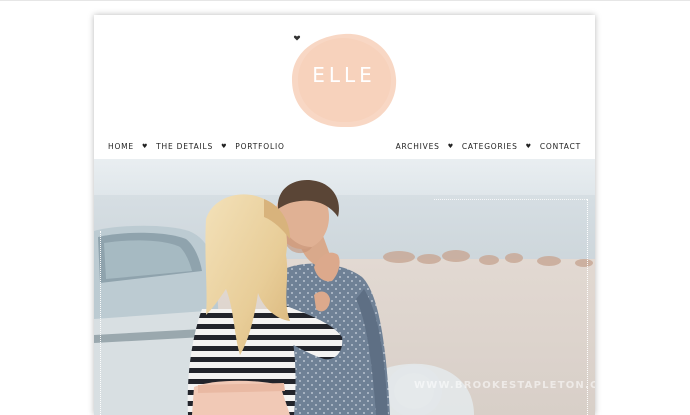 The height and width of the screenshot is (415, 690). Describe the element at coordinates (418, 147) in the screenshot. I see `nav-archives: ARCHIVES` at that location.